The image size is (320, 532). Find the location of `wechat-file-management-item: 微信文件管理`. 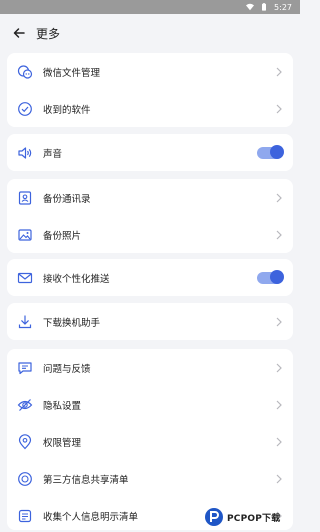

wechat-file-management-item: 微信文件管理 is located at coordinates (150, 71).